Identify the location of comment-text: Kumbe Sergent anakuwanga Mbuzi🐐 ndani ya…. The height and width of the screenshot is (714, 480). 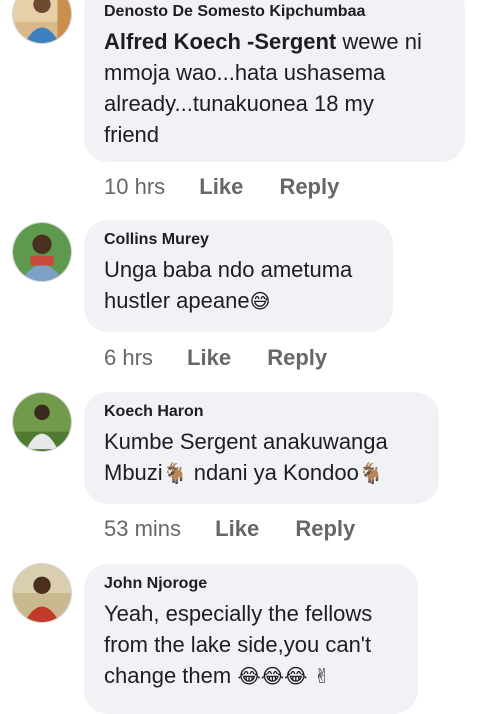
(246, 457).